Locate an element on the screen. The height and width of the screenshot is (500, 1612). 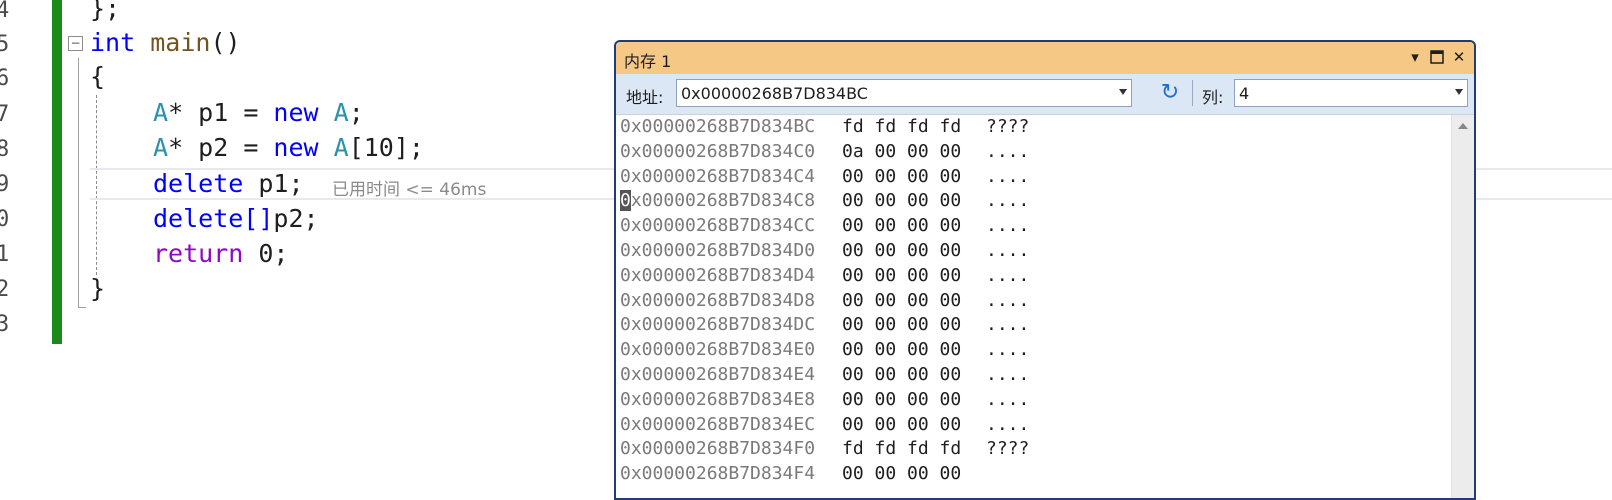
vertical-scrollbar is located at coordinates (1462, 306).